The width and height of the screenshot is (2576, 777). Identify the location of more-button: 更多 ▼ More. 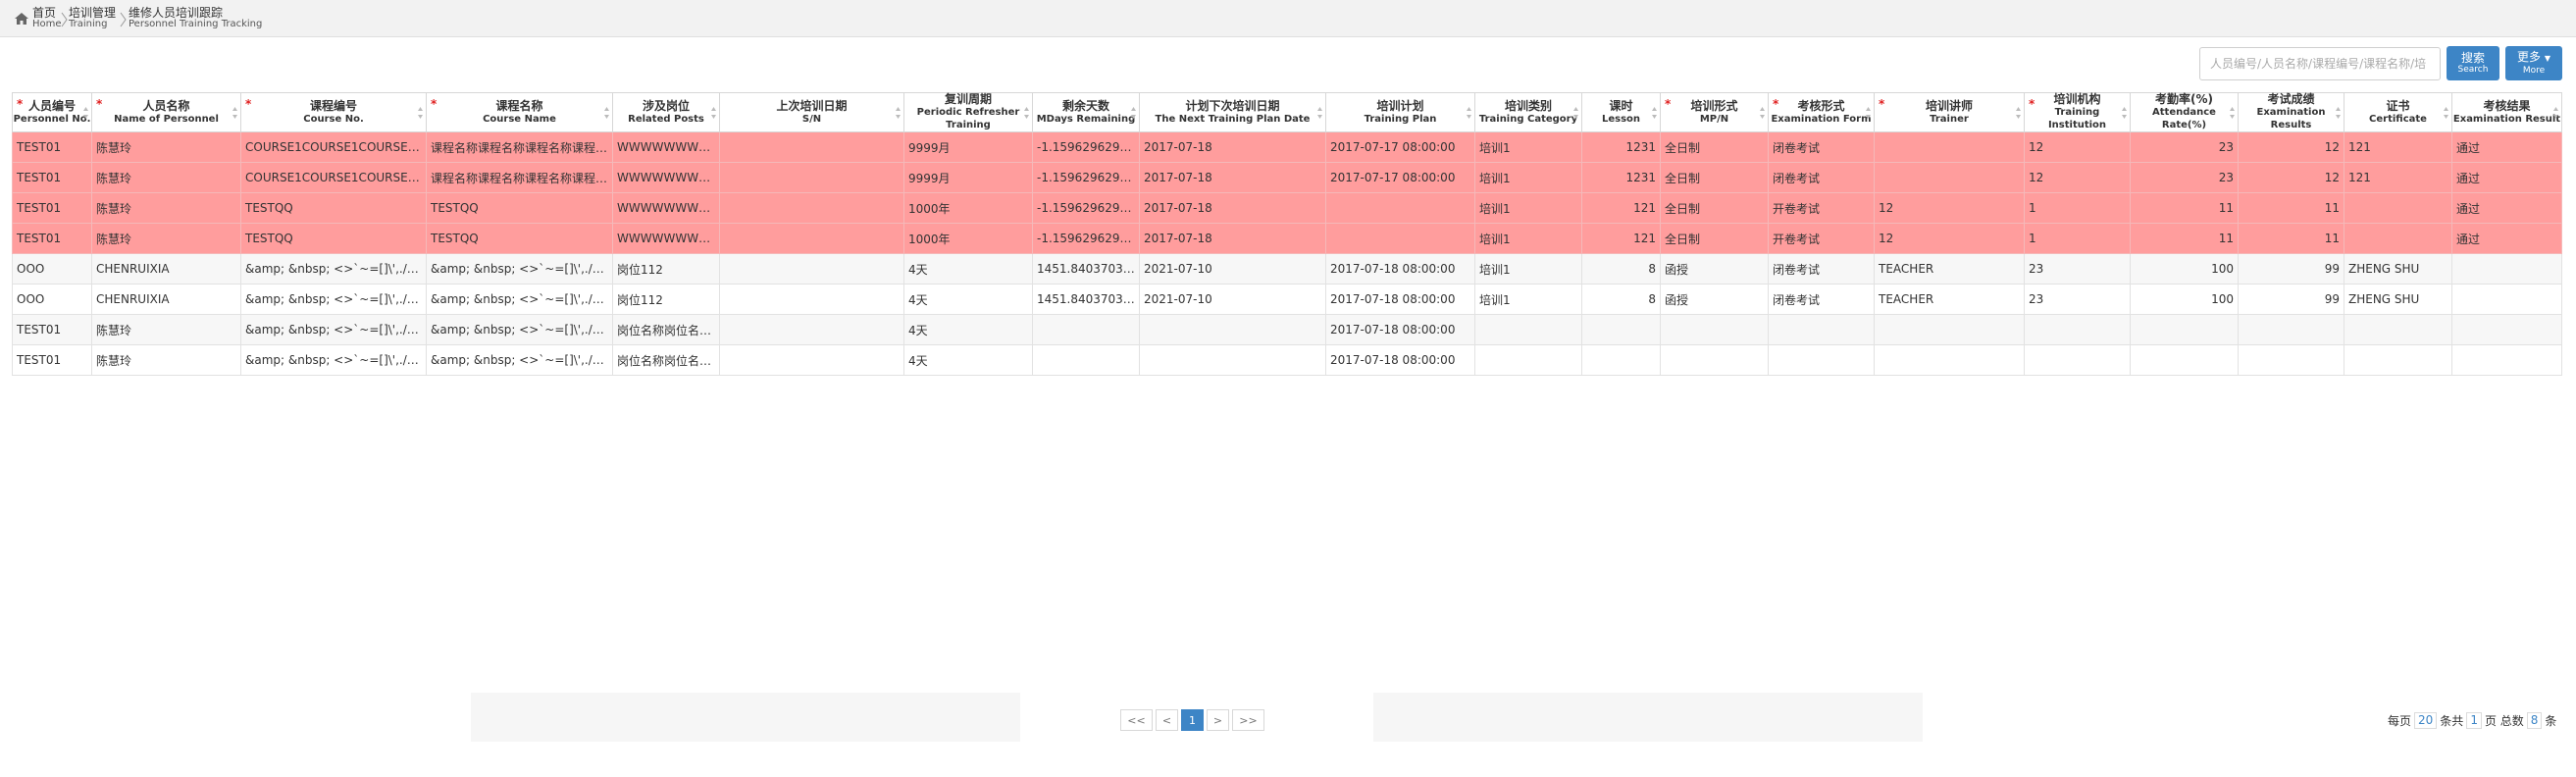
(2533, 63).